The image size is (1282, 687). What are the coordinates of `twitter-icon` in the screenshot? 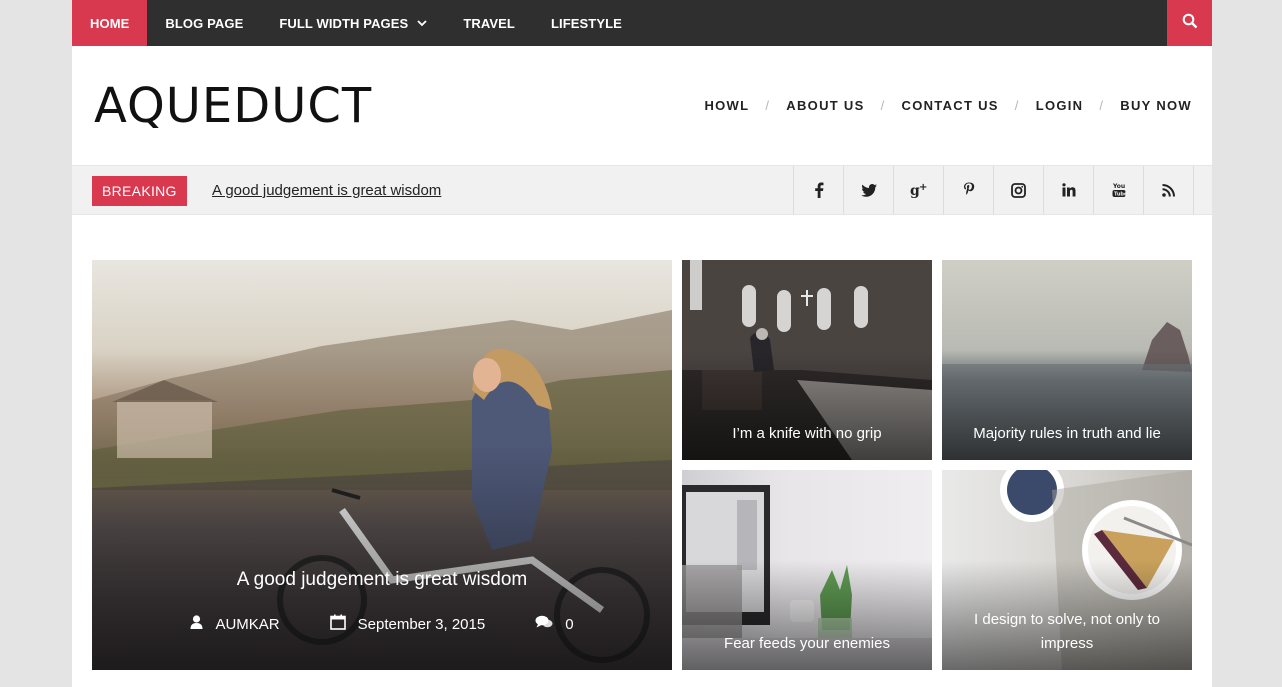 It's located at (869, 190).